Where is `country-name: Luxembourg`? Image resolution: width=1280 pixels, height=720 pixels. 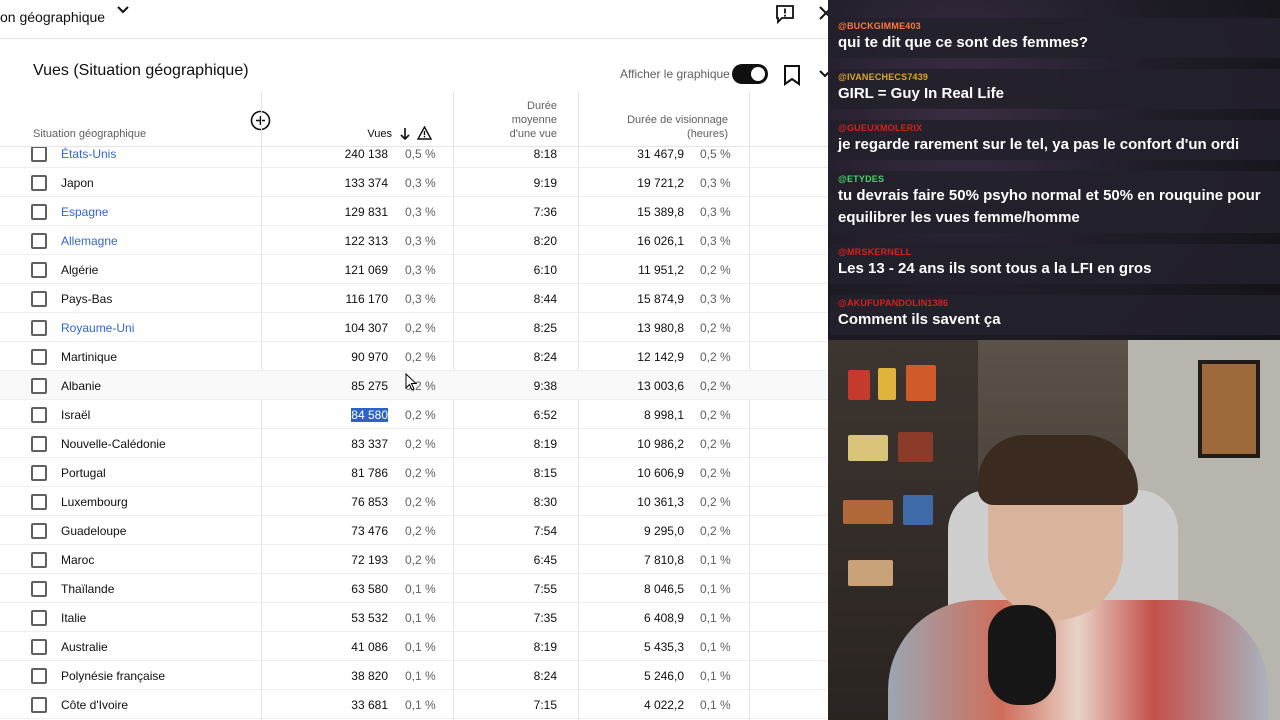
country-name: Luxembourg is located at coordinates (94, 502).